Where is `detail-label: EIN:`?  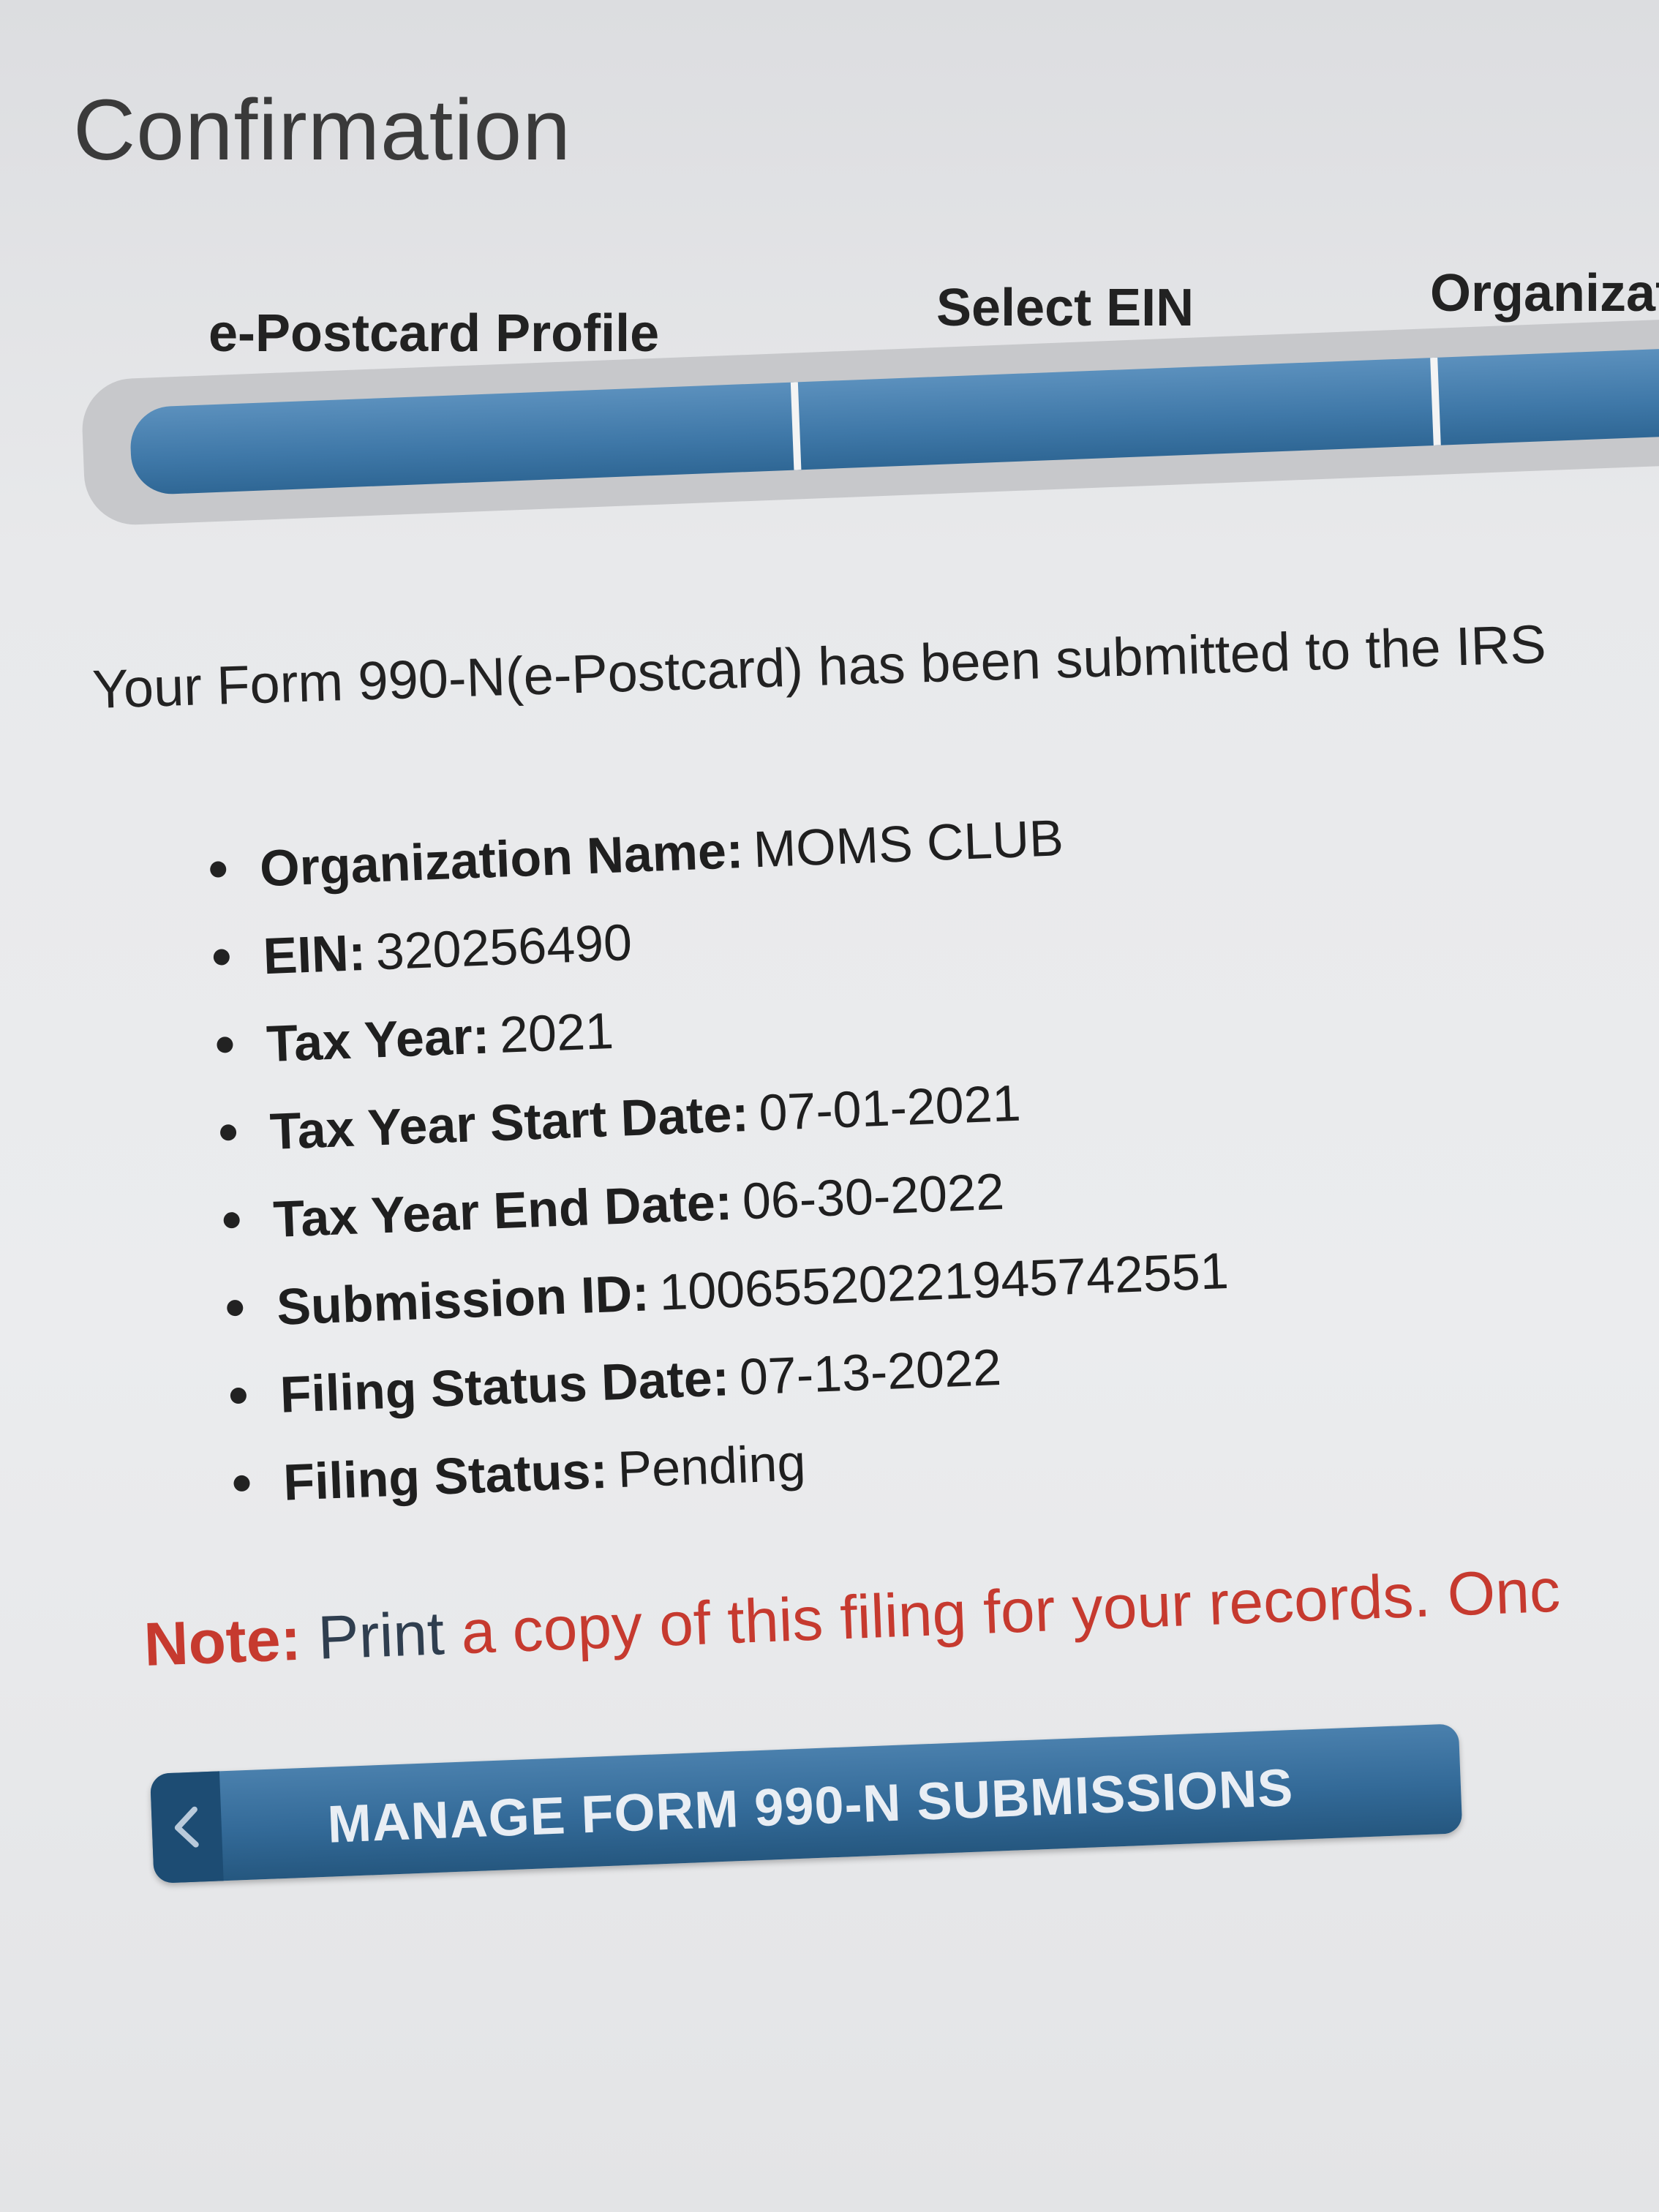 detail-label: EIN: is located at coordinates (314, 954).